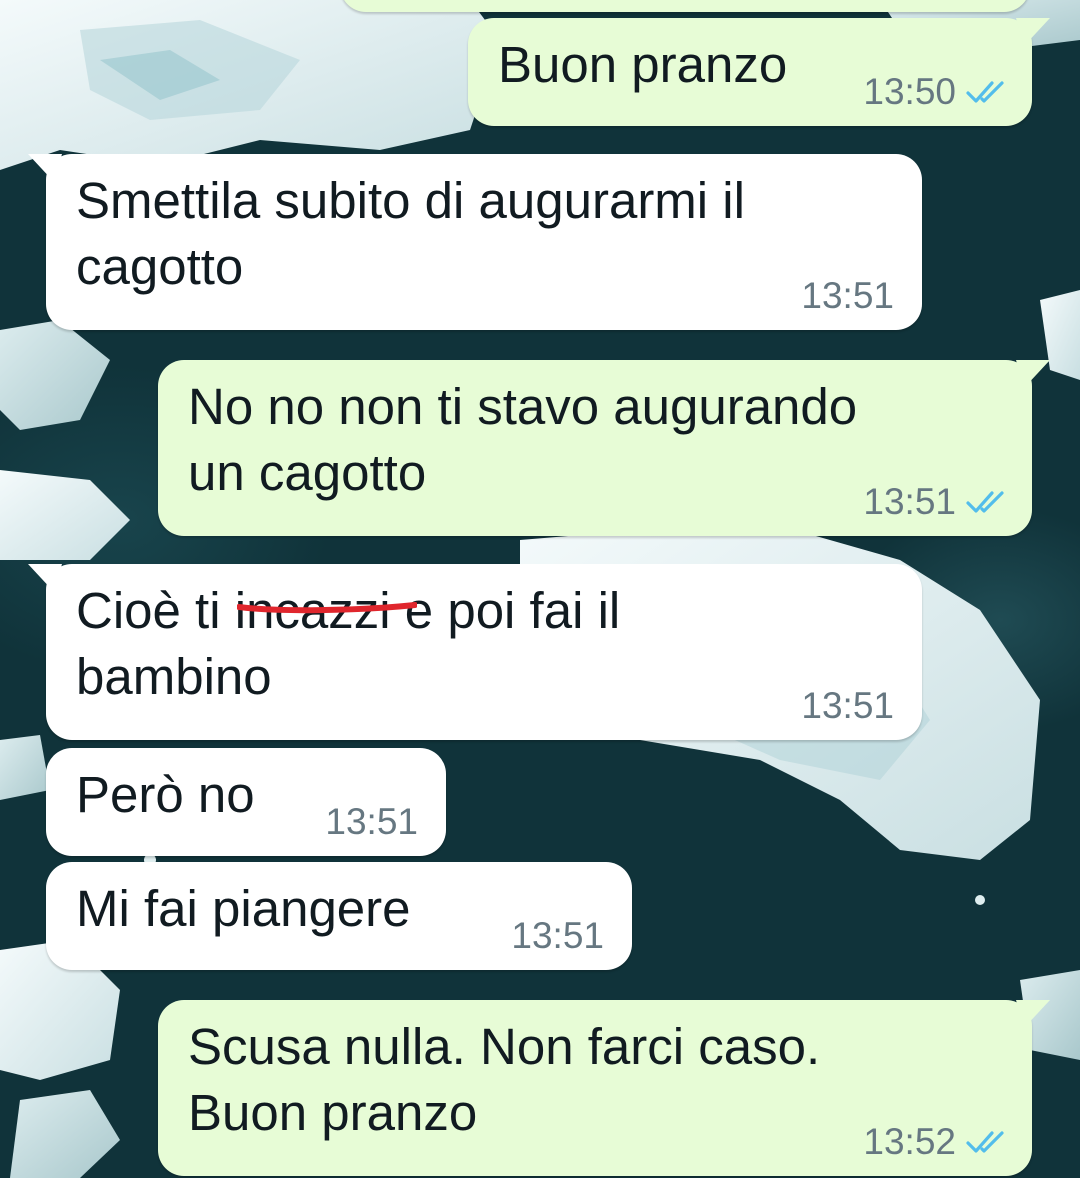 The height and width of the screenshot is (1178, 1080). What do you see at coordinates (685, 6) in the screenshot?
I see `message-bubble-outgoing-partial` at bounding box center [685, 6].